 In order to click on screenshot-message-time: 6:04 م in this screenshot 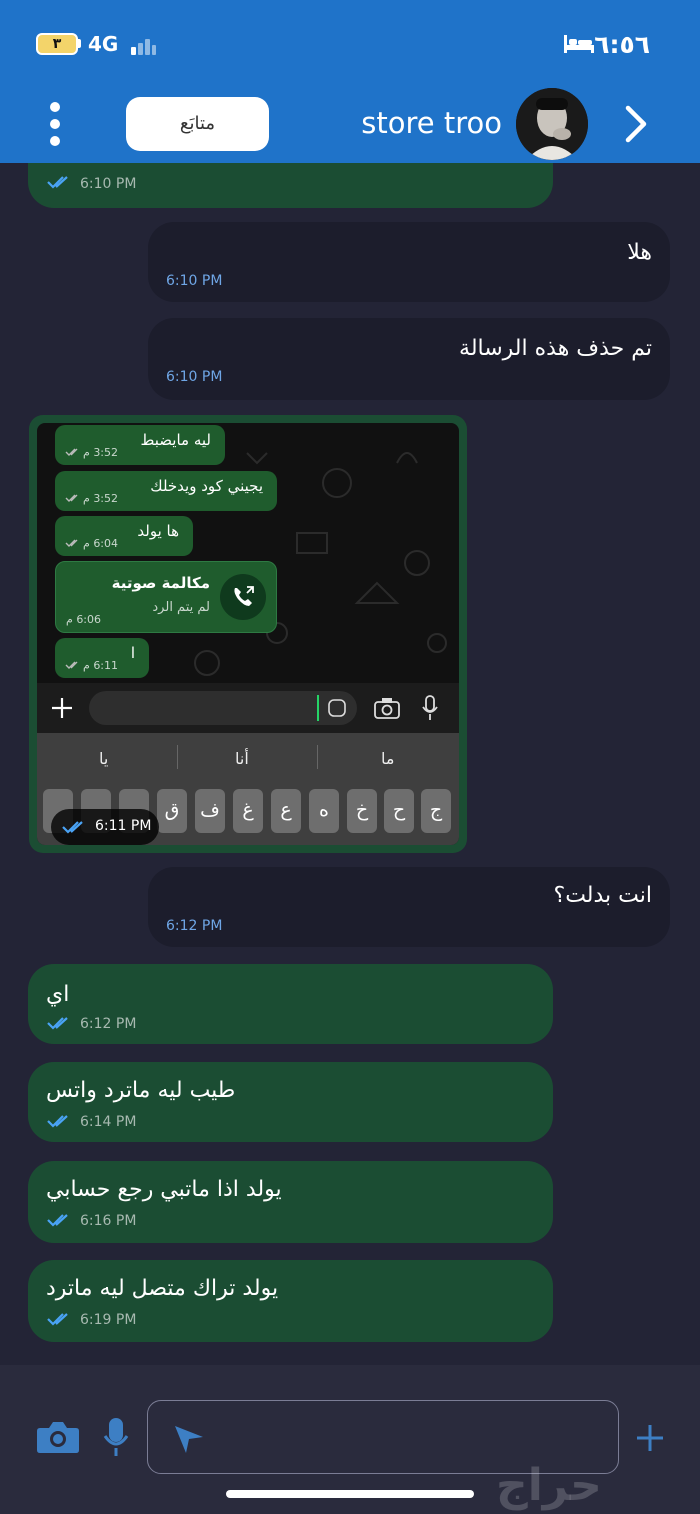, I will do `click(101, 543)`.